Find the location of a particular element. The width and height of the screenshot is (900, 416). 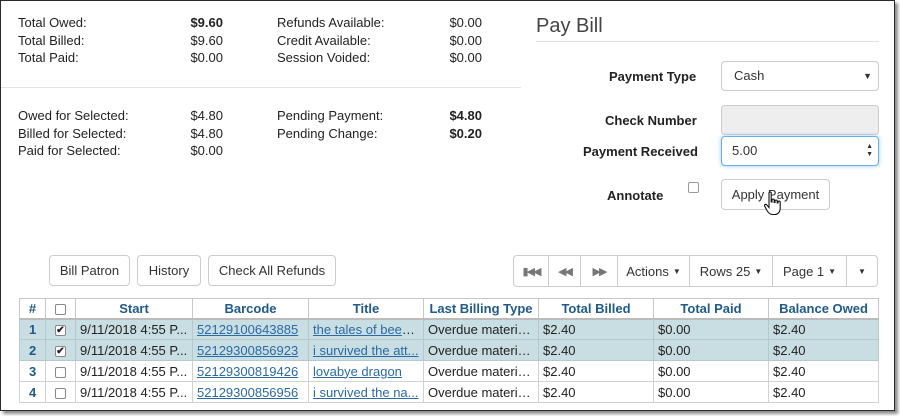

grid-options-dropdown: ▼ is located at coordinates (862, 271).